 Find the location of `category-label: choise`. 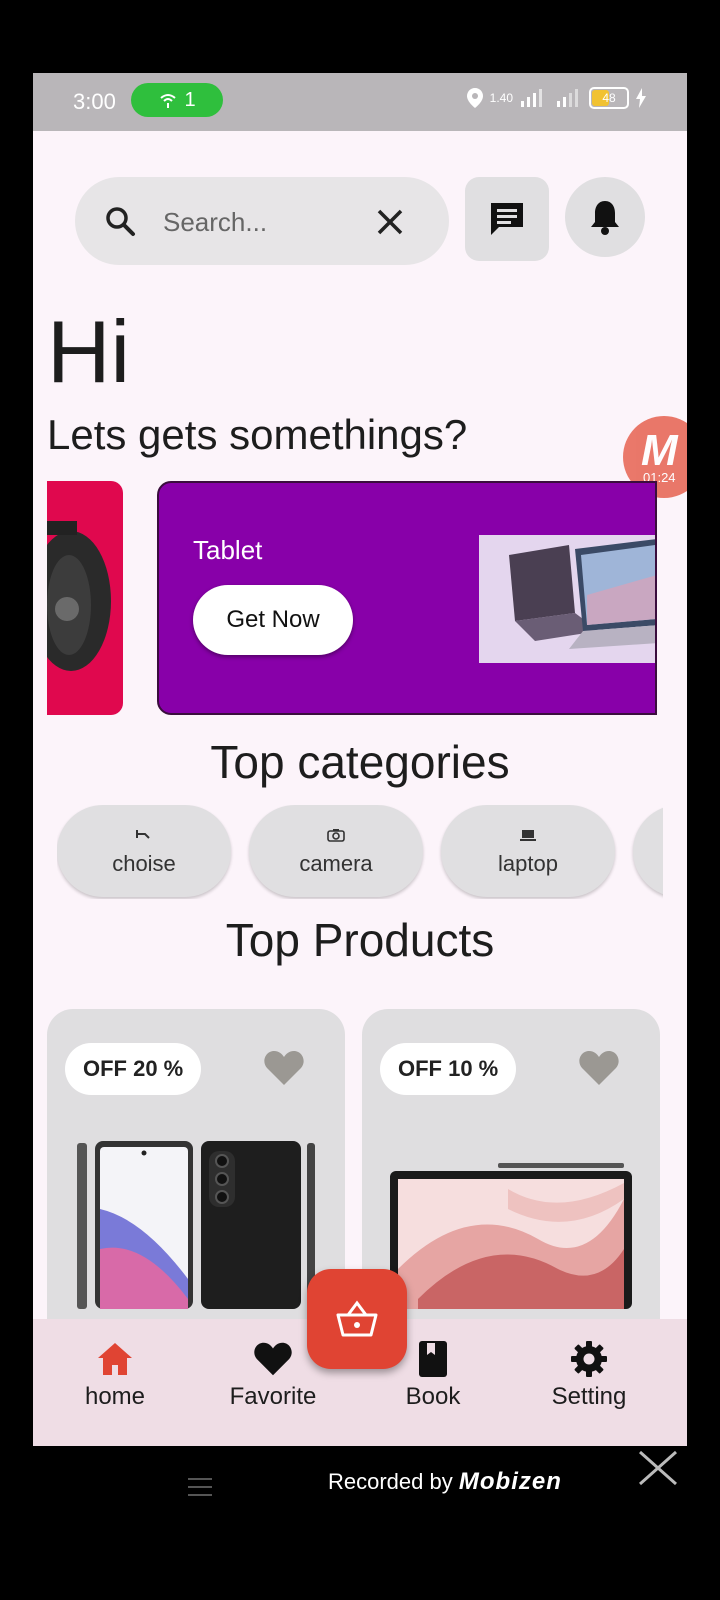

category-label: choise is located at coordinates (144, 863).